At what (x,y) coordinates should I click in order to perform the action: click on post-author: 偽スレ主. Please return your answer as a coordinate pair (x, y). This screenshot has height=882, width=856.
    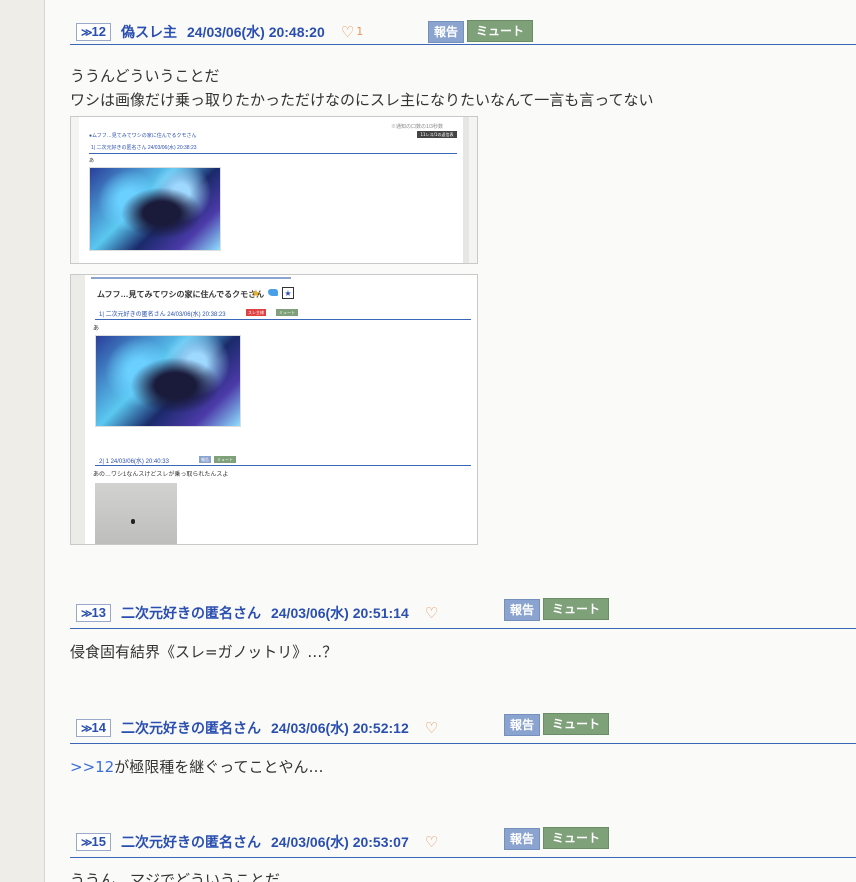
    Looking at the image, I should click on (148, 31).